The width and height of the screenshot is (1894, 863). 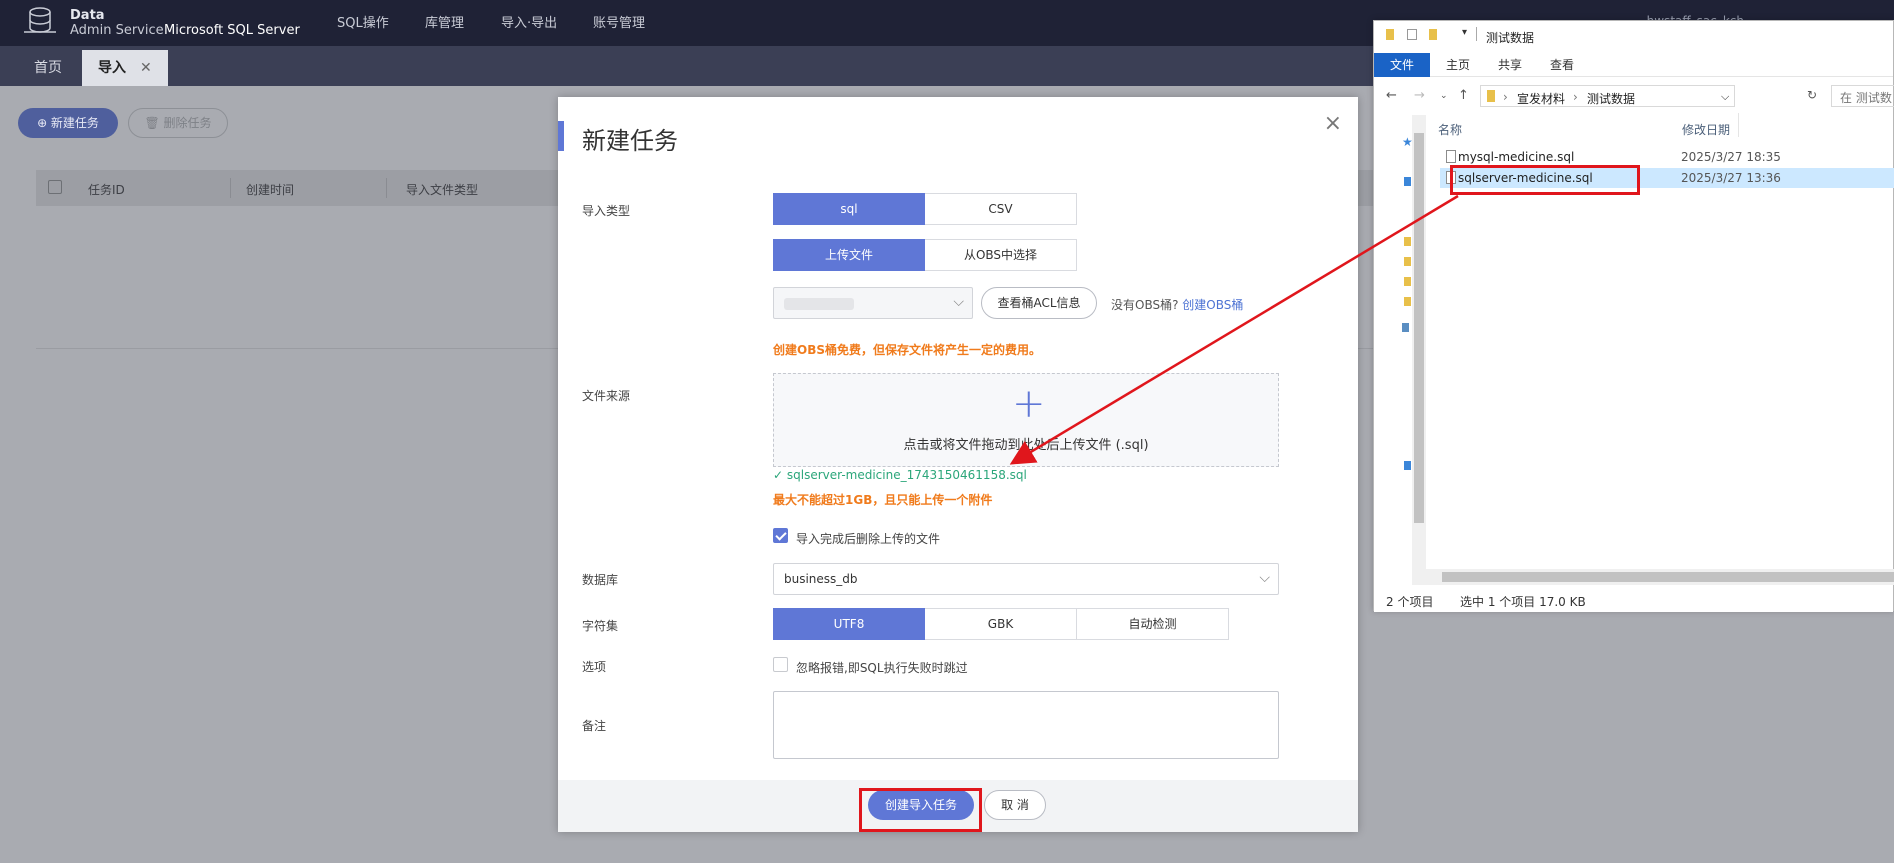 I want to click on annotation-arrow, so click(x=1234, y=329).